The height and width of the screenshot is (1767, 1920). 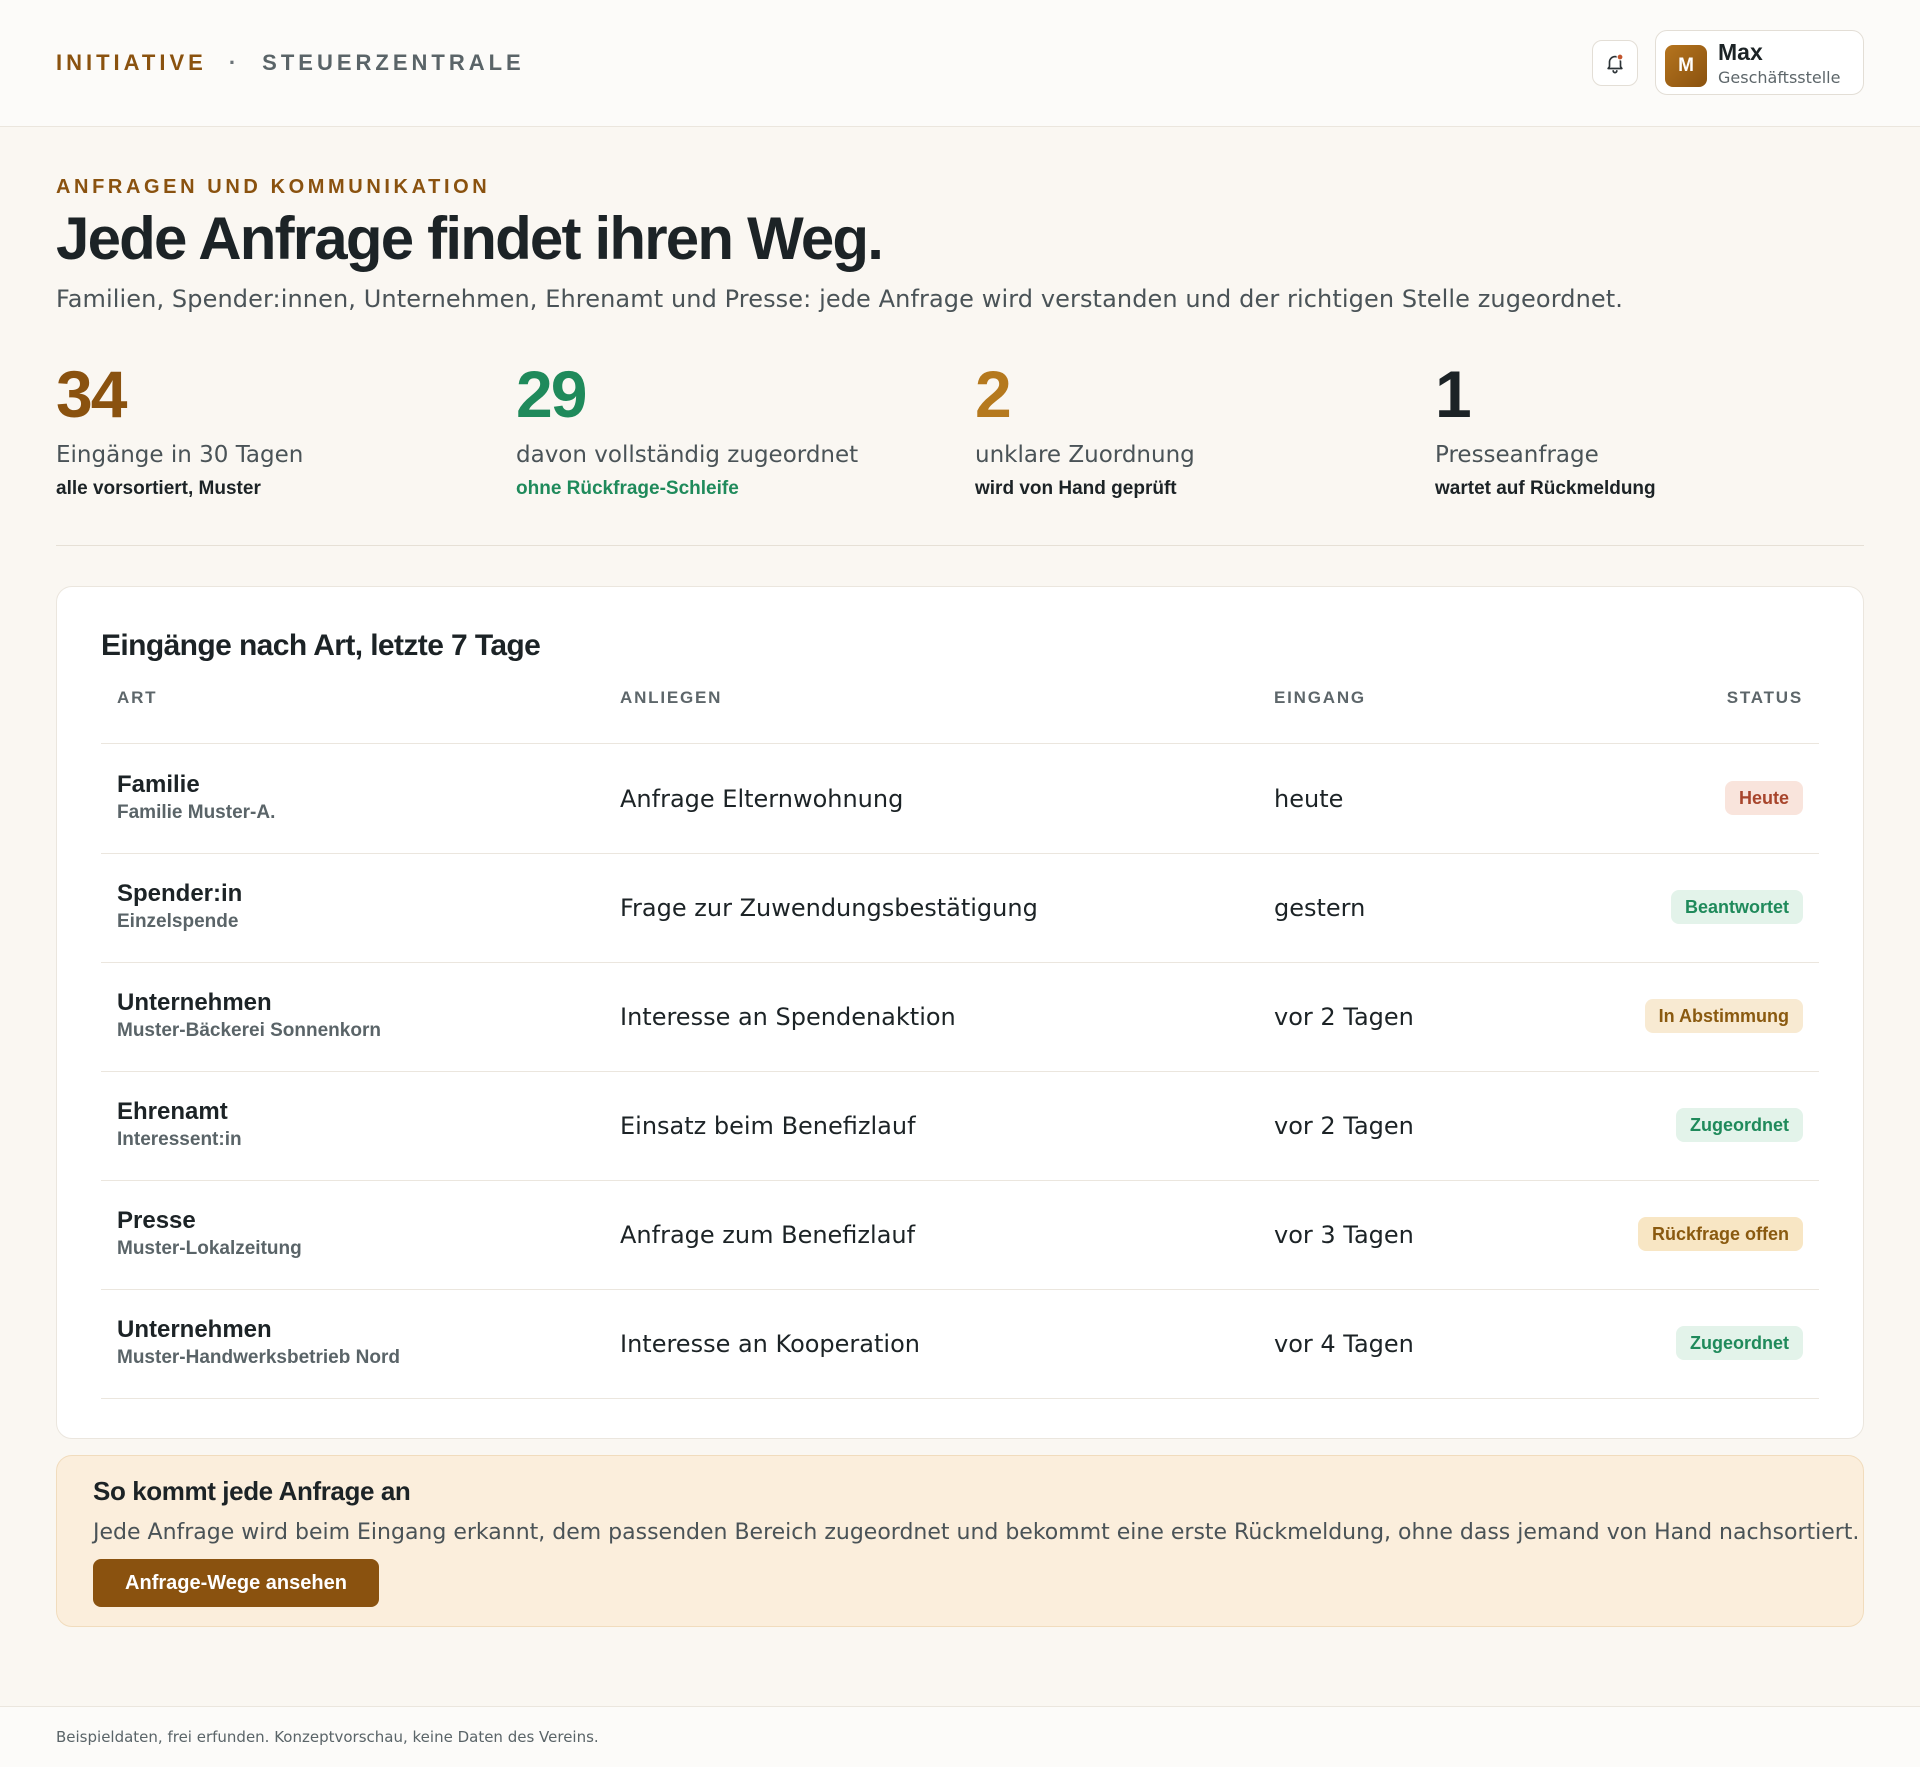 What do you see at coordinates (1344, 1344) in the screenshot?
I see `eingang-cell: vor 4 Tagen` at bounding box center [1344, 1344].